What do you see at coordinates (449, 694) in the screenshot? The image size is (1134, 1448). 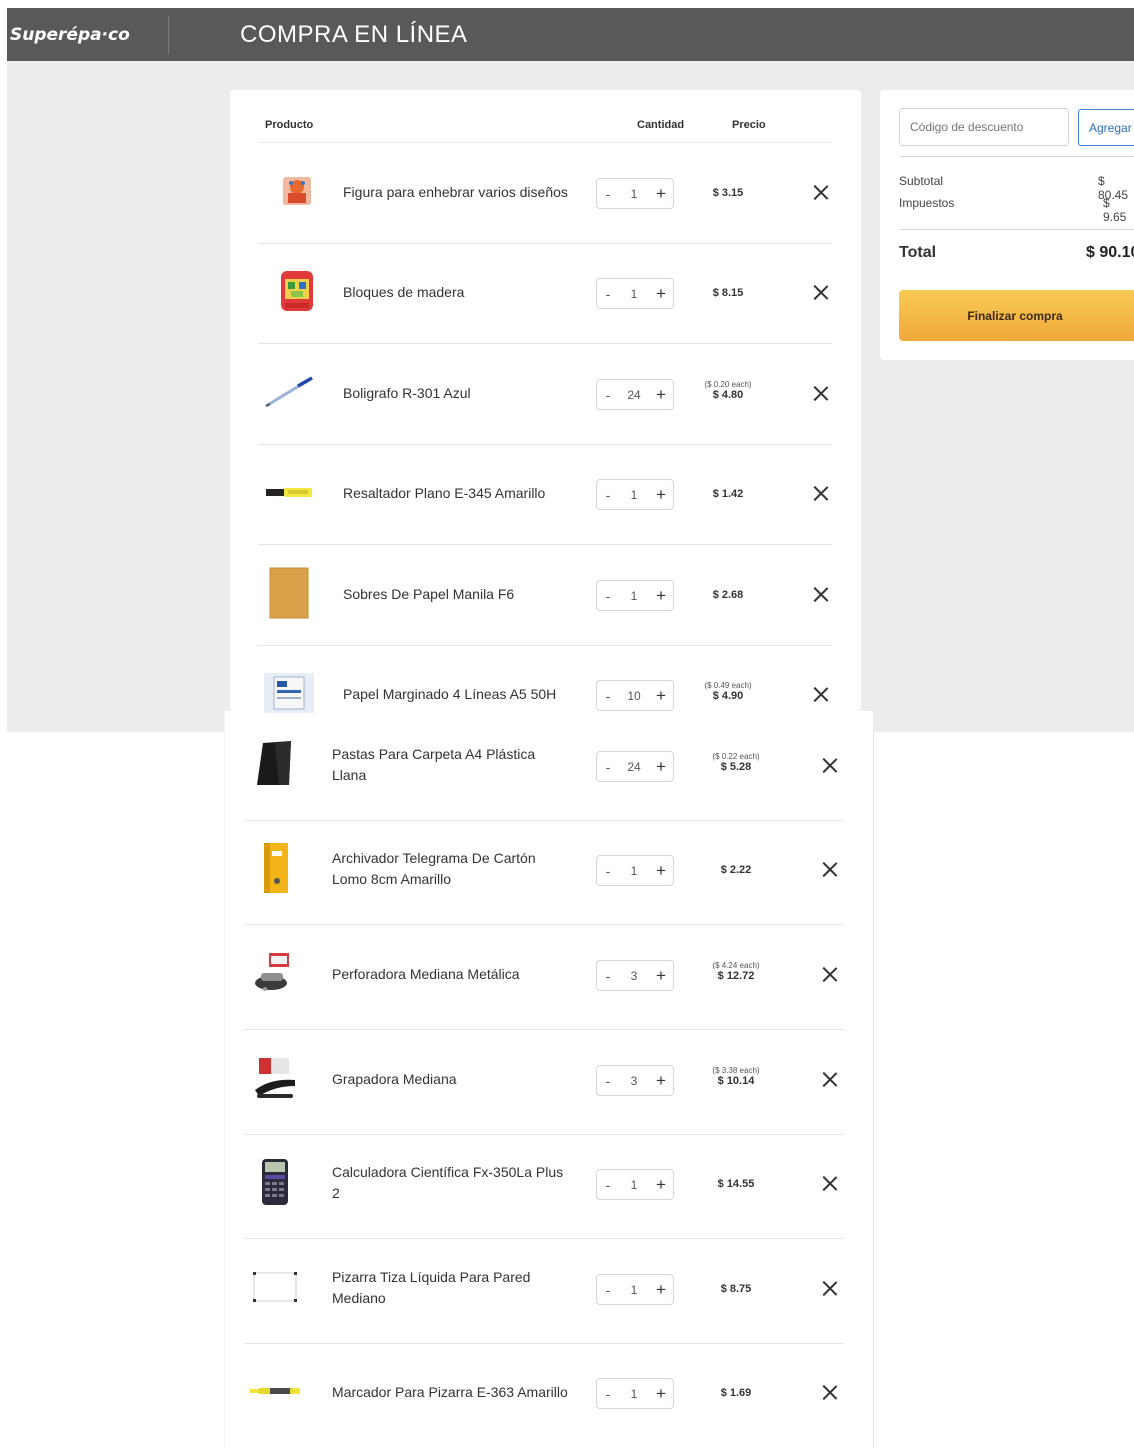 I see `product-name: Papel Marginado 4 Líneas A5 50H` at bounding box center [449, 694].